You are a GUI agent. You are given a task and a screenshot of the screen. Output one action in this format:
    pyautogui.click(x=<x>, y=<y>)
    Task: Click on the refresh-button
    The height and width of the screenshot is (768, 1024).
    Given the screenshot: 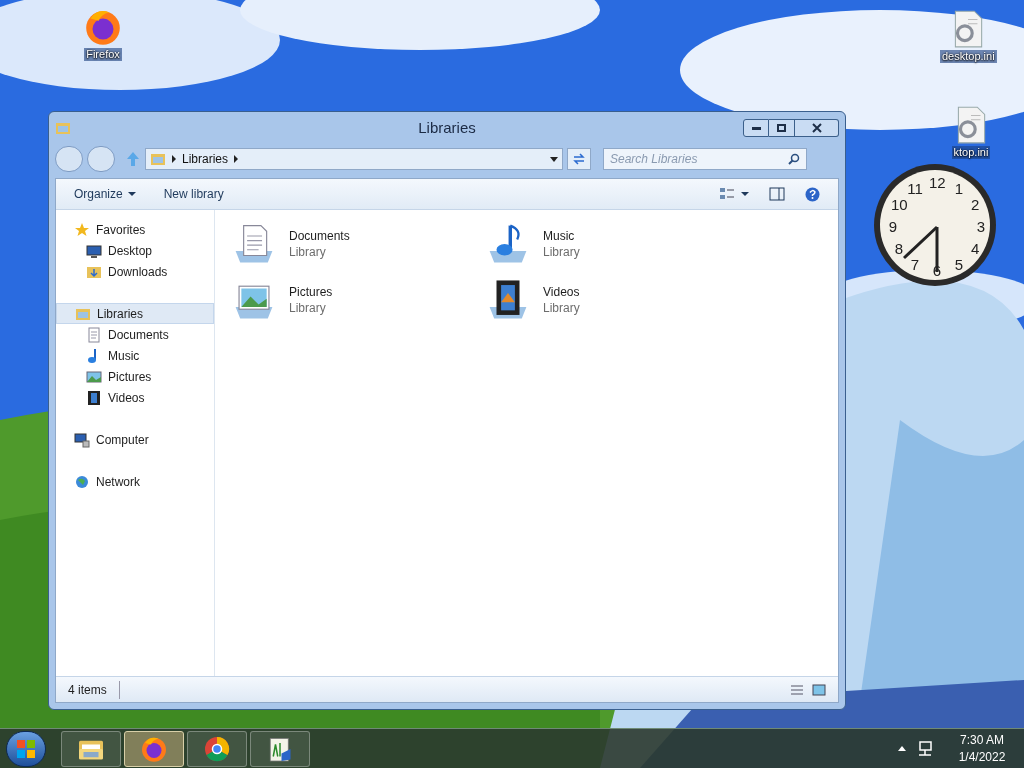 What is the action you would take?
    pyautogui.click(x=579, y=159)
    